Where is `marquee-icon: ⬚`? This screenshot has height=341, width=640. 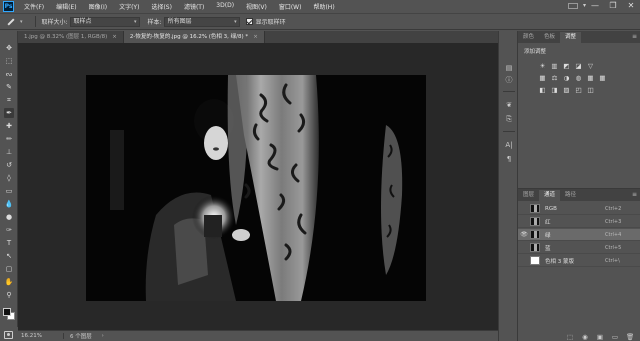 marquee-icon: ⬚ is located at coordinates (9, 61).